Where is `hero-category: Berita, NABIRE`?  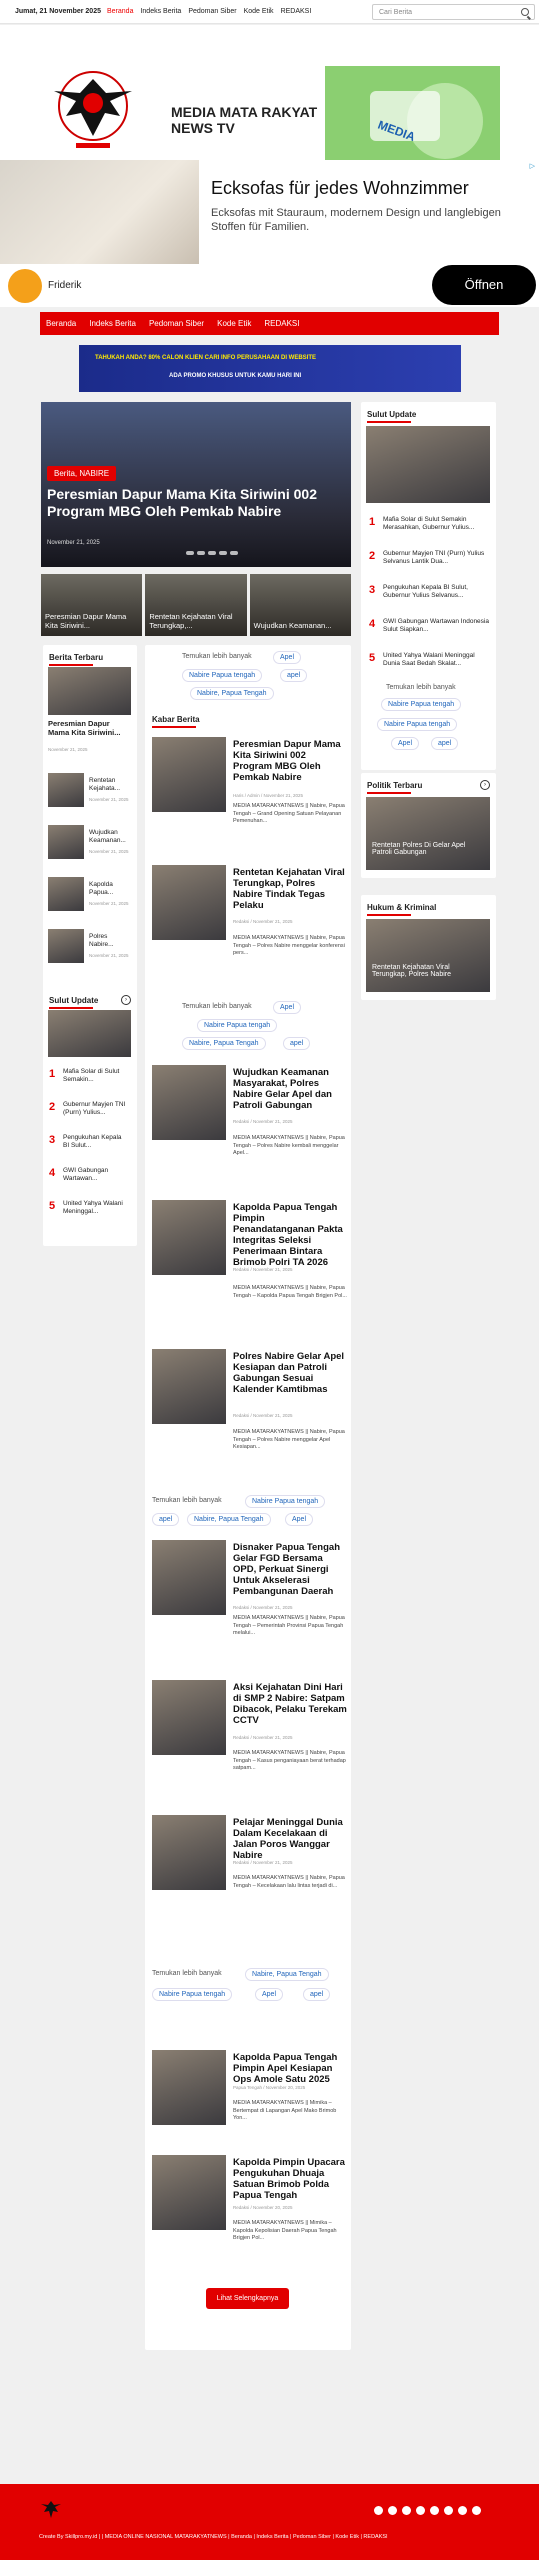 hero-category: Berita, NABIRE is located at coordinates (82, 473).